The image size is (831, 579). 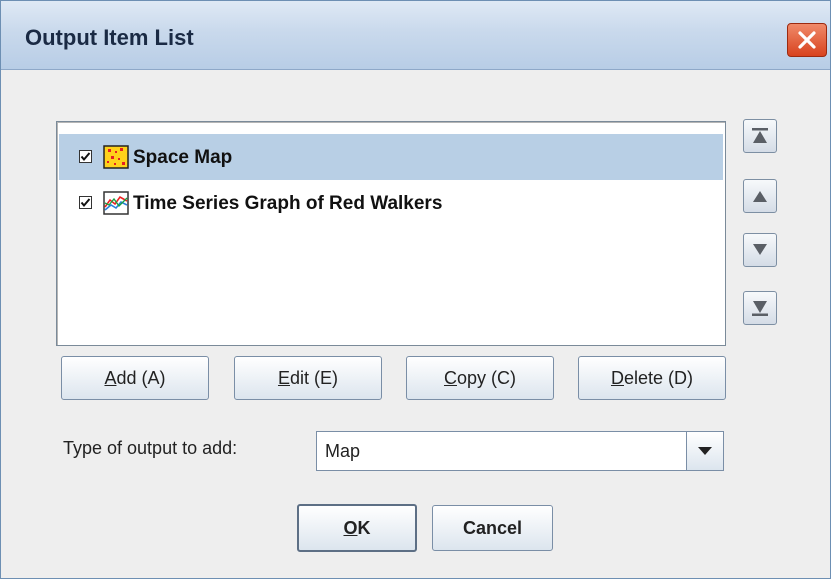 I want to click on add-button: Add (A), so click(x=135, y=378).